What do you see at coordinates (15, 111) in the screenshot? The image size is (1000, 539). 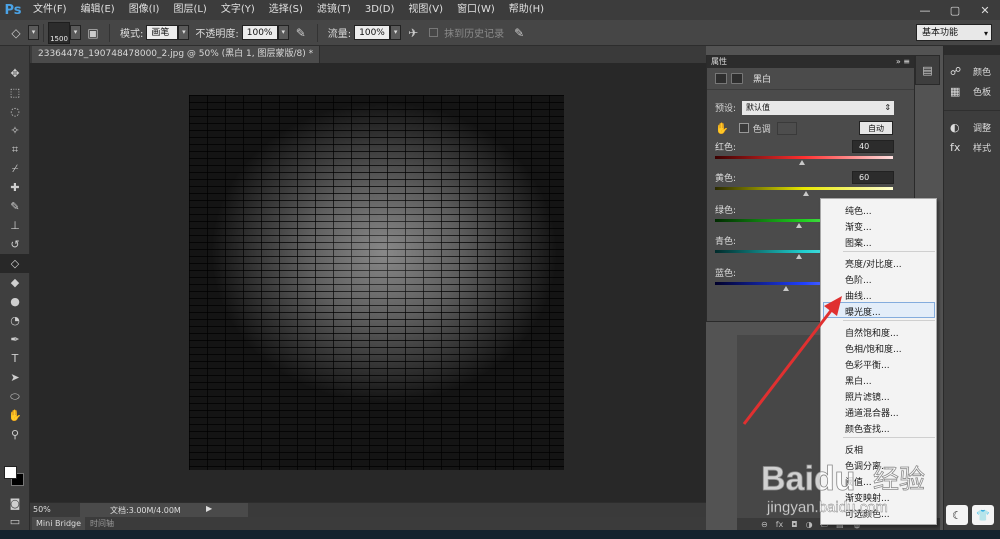 I see `lasso-tool-icon: ◌` at bounding box center [15, 111].